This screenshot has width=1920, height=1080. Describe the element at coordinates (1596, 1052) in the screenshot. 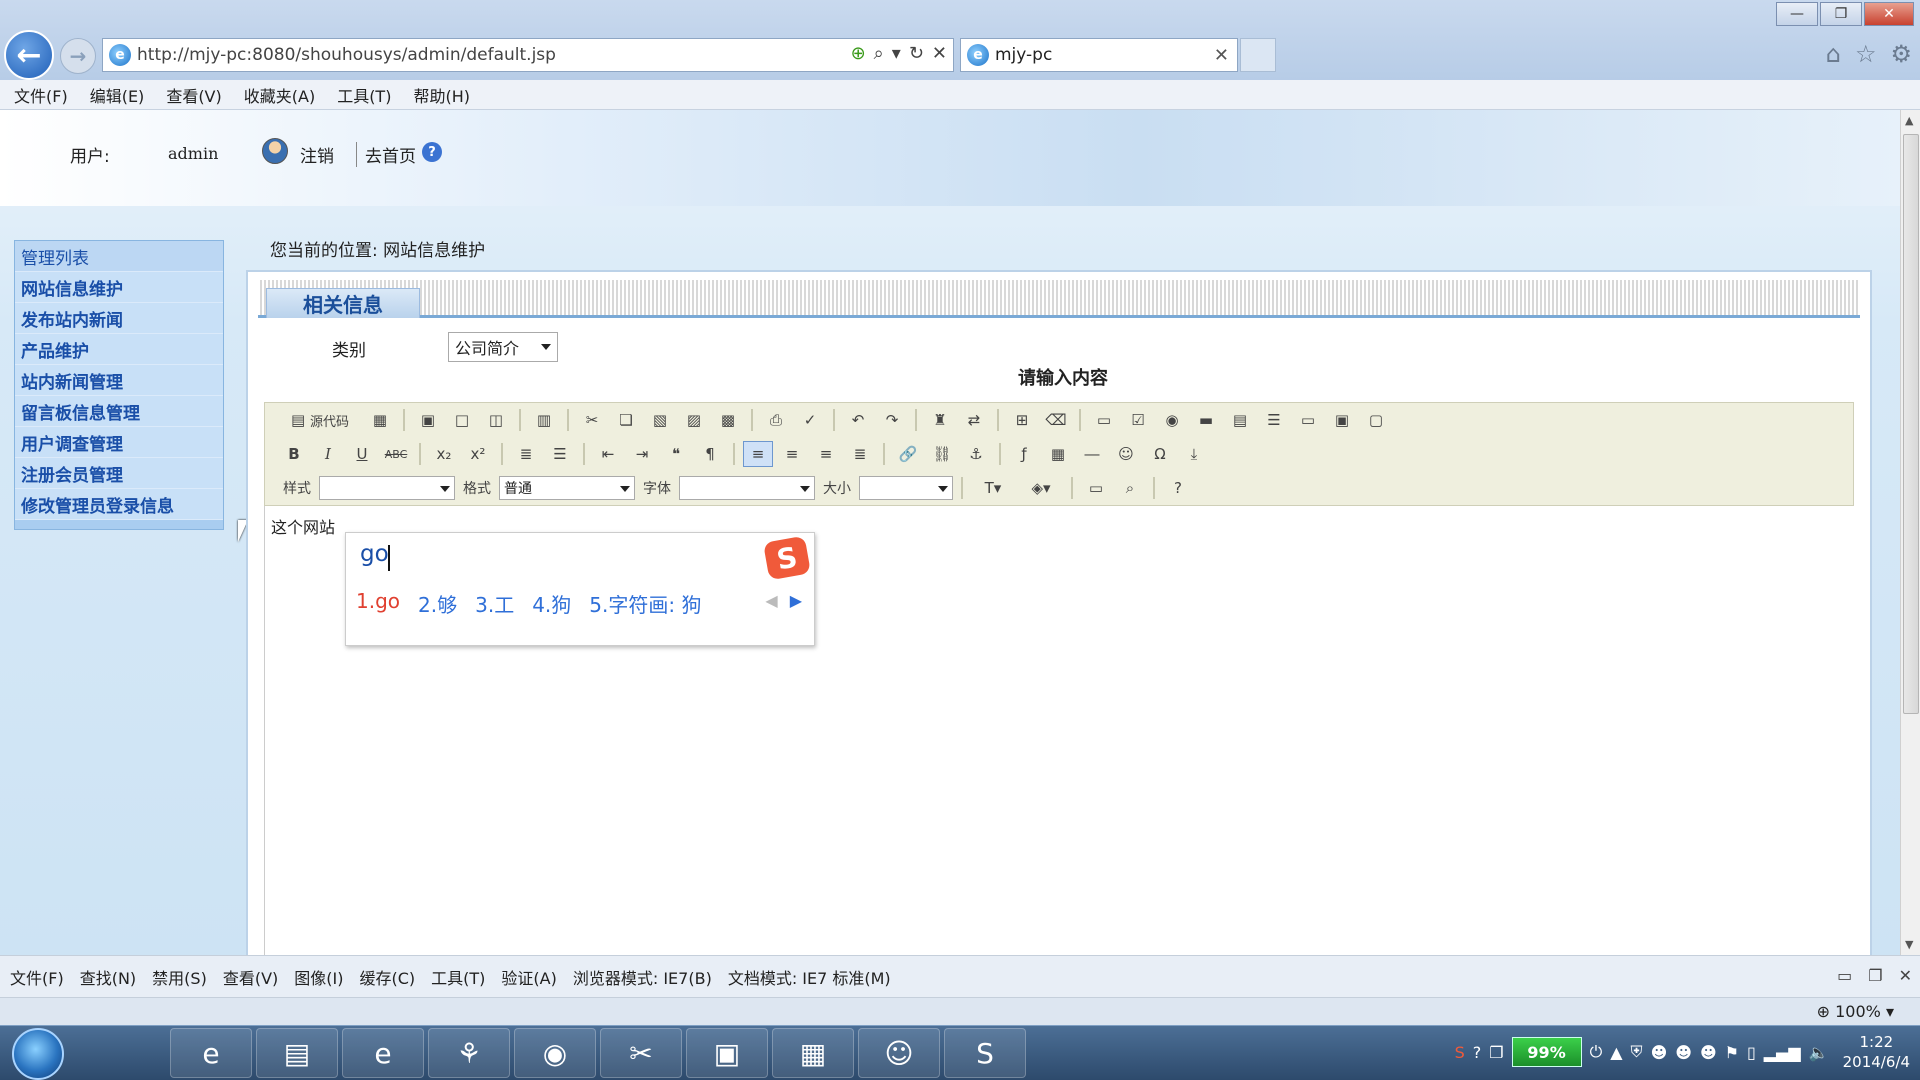

I see `power-plug-icon: ⏻` at that location.